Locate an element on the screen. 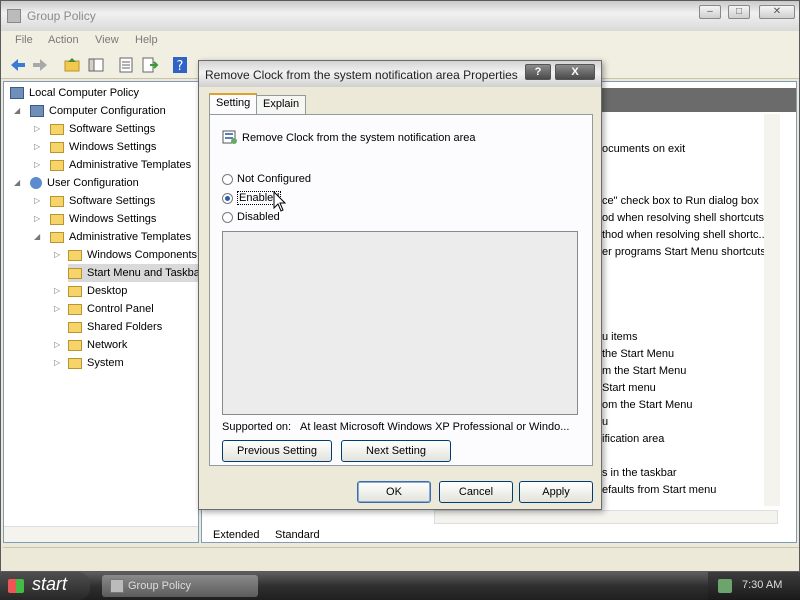  back-arrow-icon is located at coordinates (18, 65).